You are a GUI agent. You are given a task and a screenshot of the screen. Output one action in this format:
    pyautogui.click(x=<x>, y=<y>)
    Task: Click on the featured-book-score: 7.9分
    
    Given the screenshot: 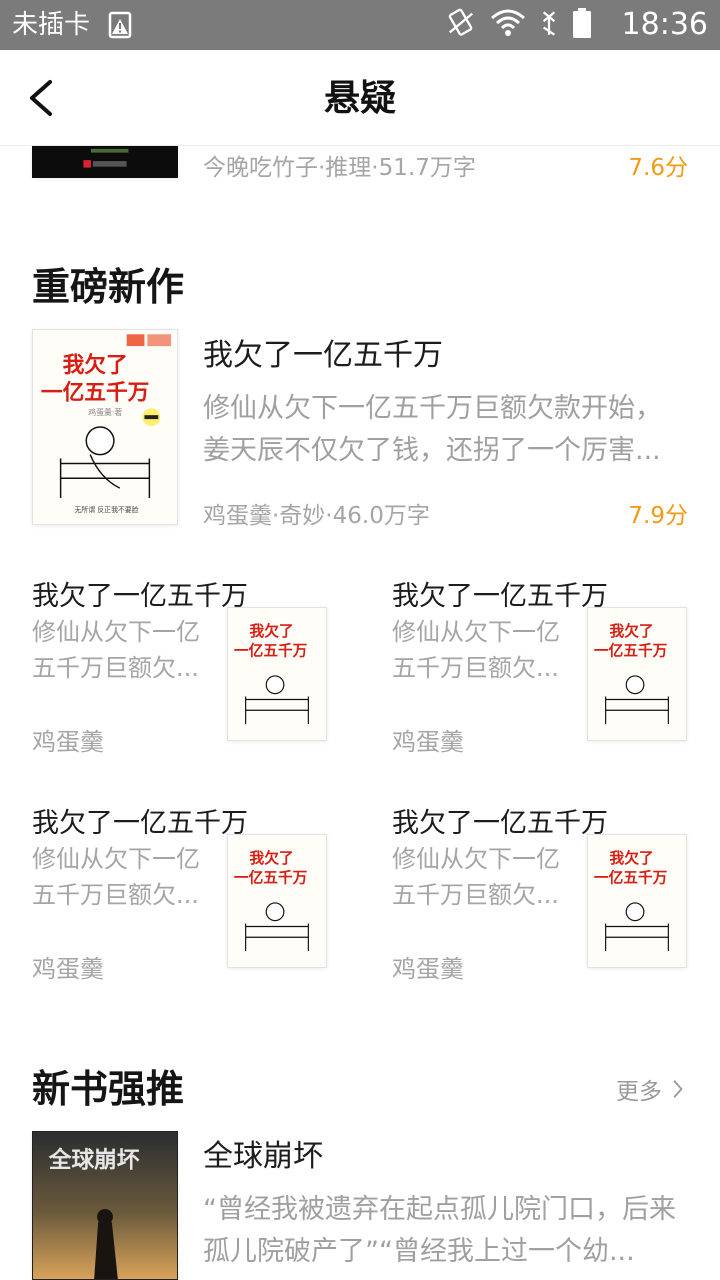 What is the action you would take?
    pyautogui.click(x=658, y=516)
    